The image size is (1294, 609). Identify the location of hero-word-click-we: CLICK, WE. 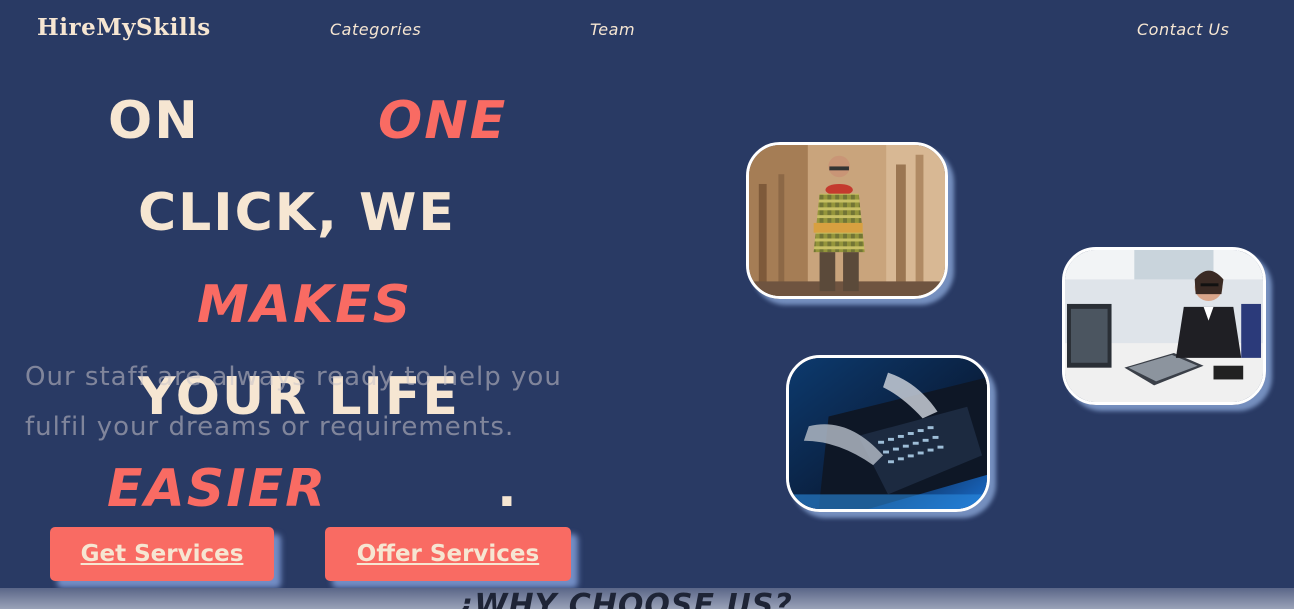
(297, 213).